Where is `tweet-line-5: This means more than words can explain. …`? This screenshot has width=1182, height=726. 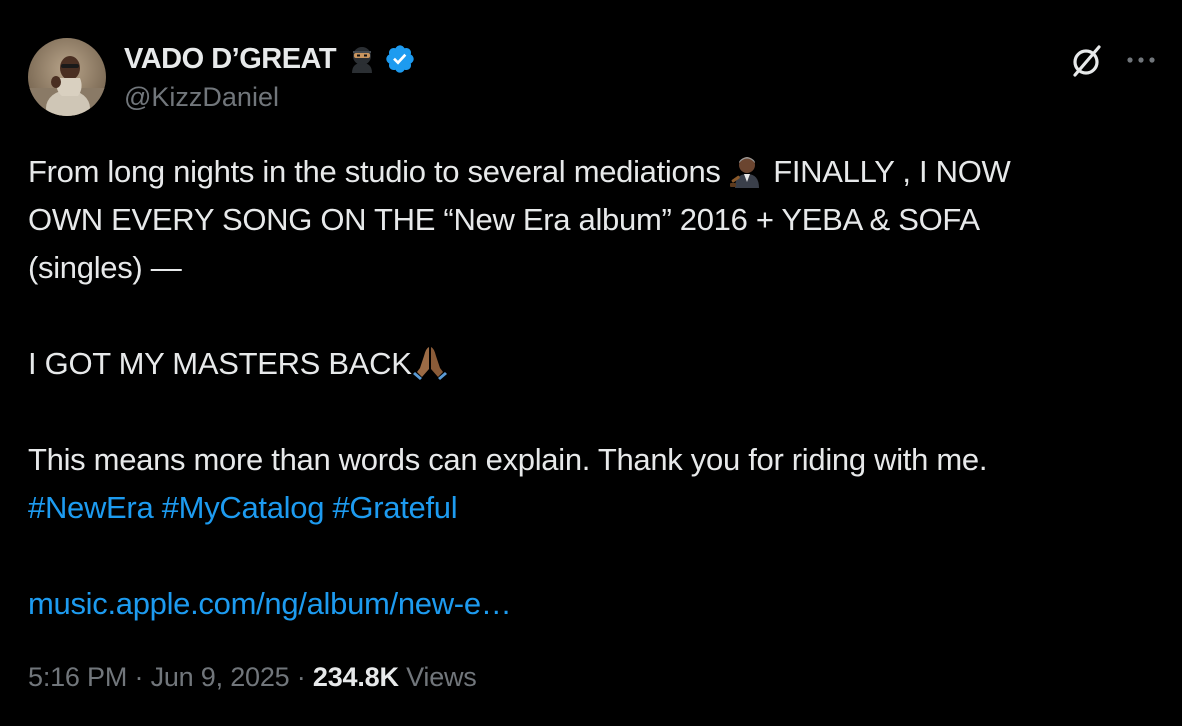 tweet-line-5: This means more than words can explain. … is located at coordinates (508, 459).